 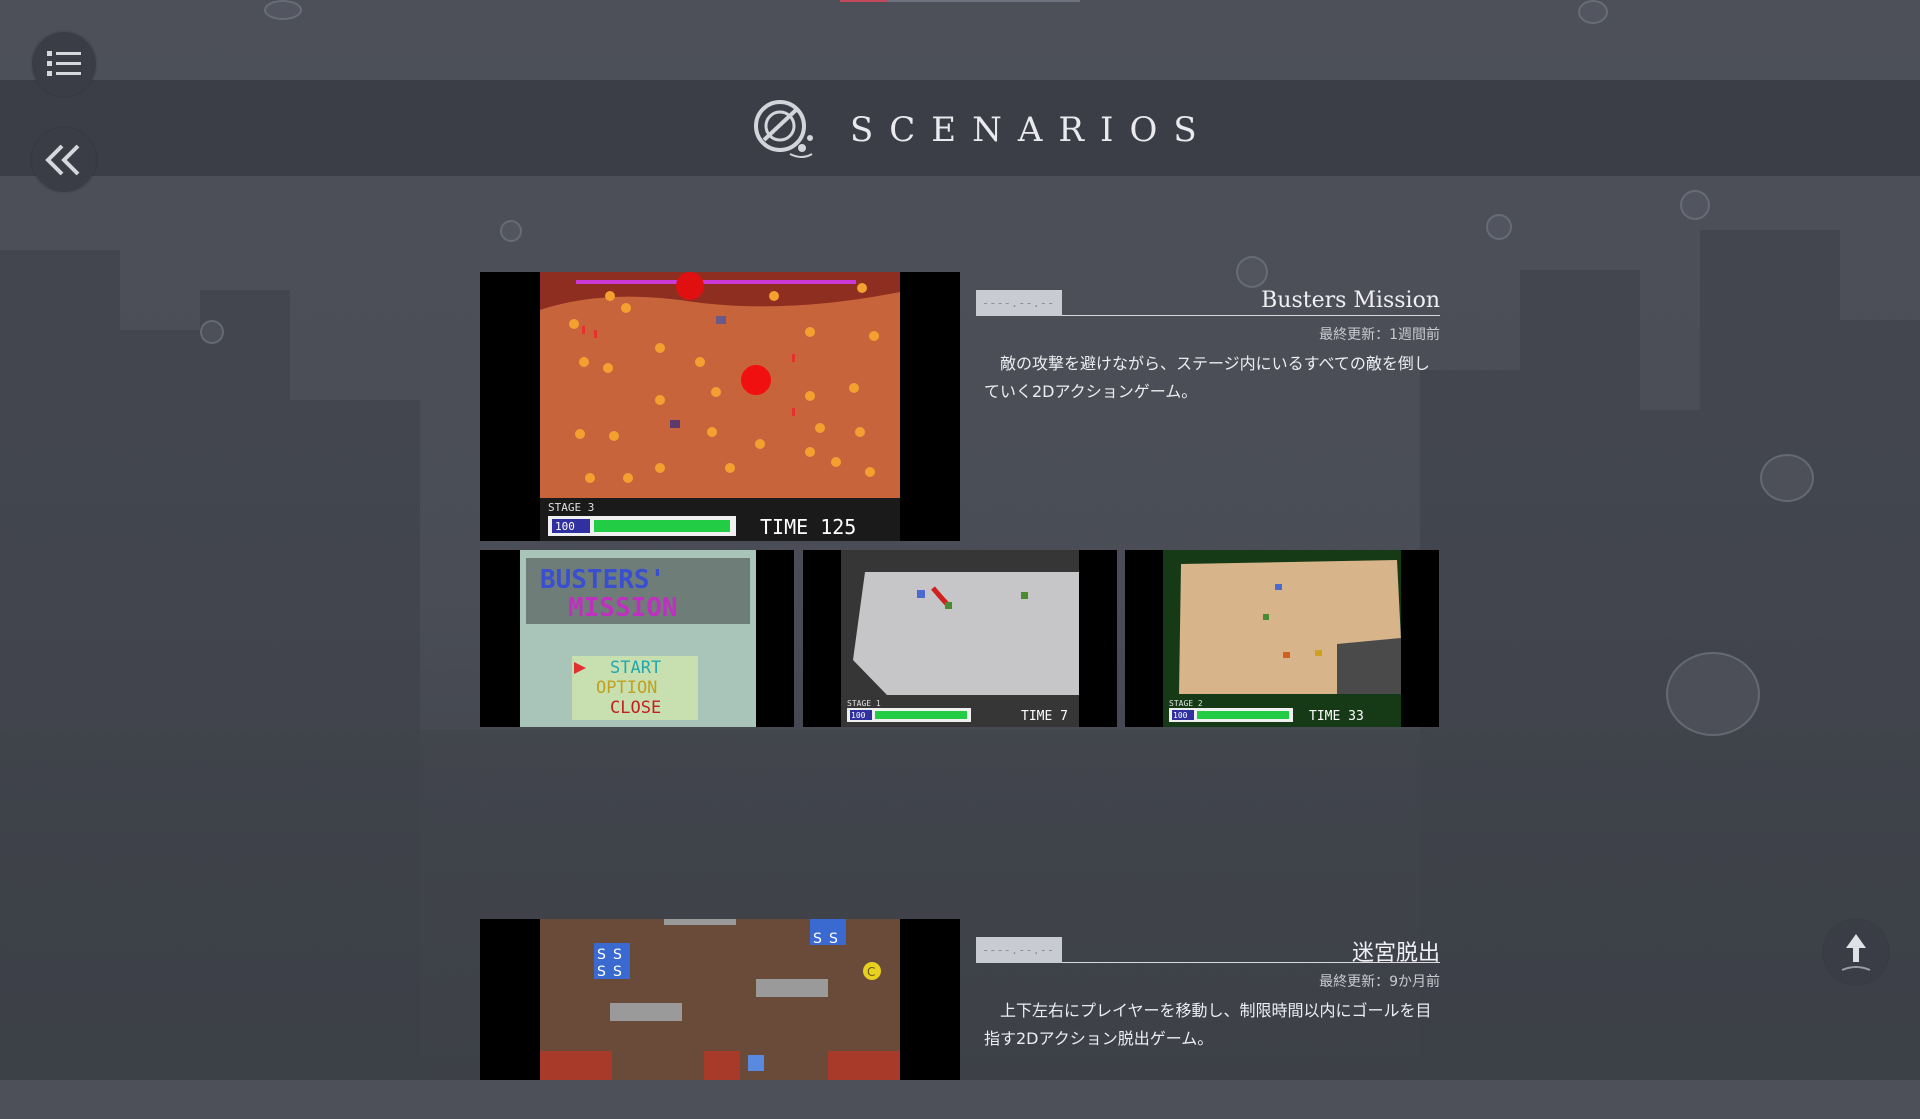 I want to click on page-title: SCENARIOS, so click(x=1031, y=130).